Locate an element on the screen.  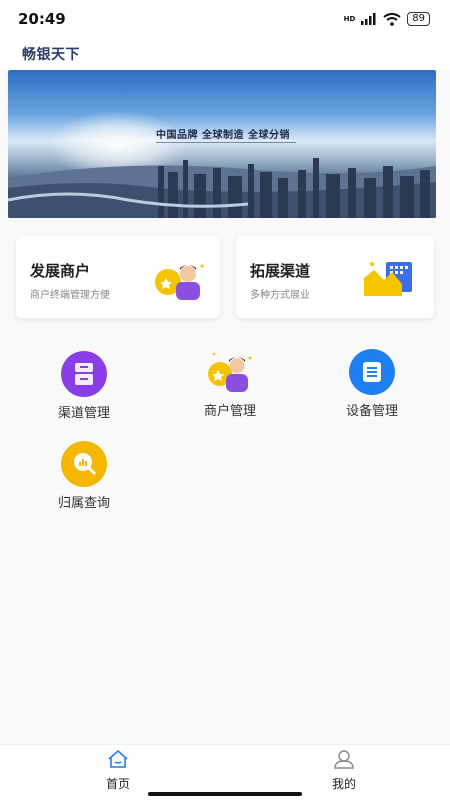
grid-item-ownership-query: 归属查询 is located at coordinates (84, 475).